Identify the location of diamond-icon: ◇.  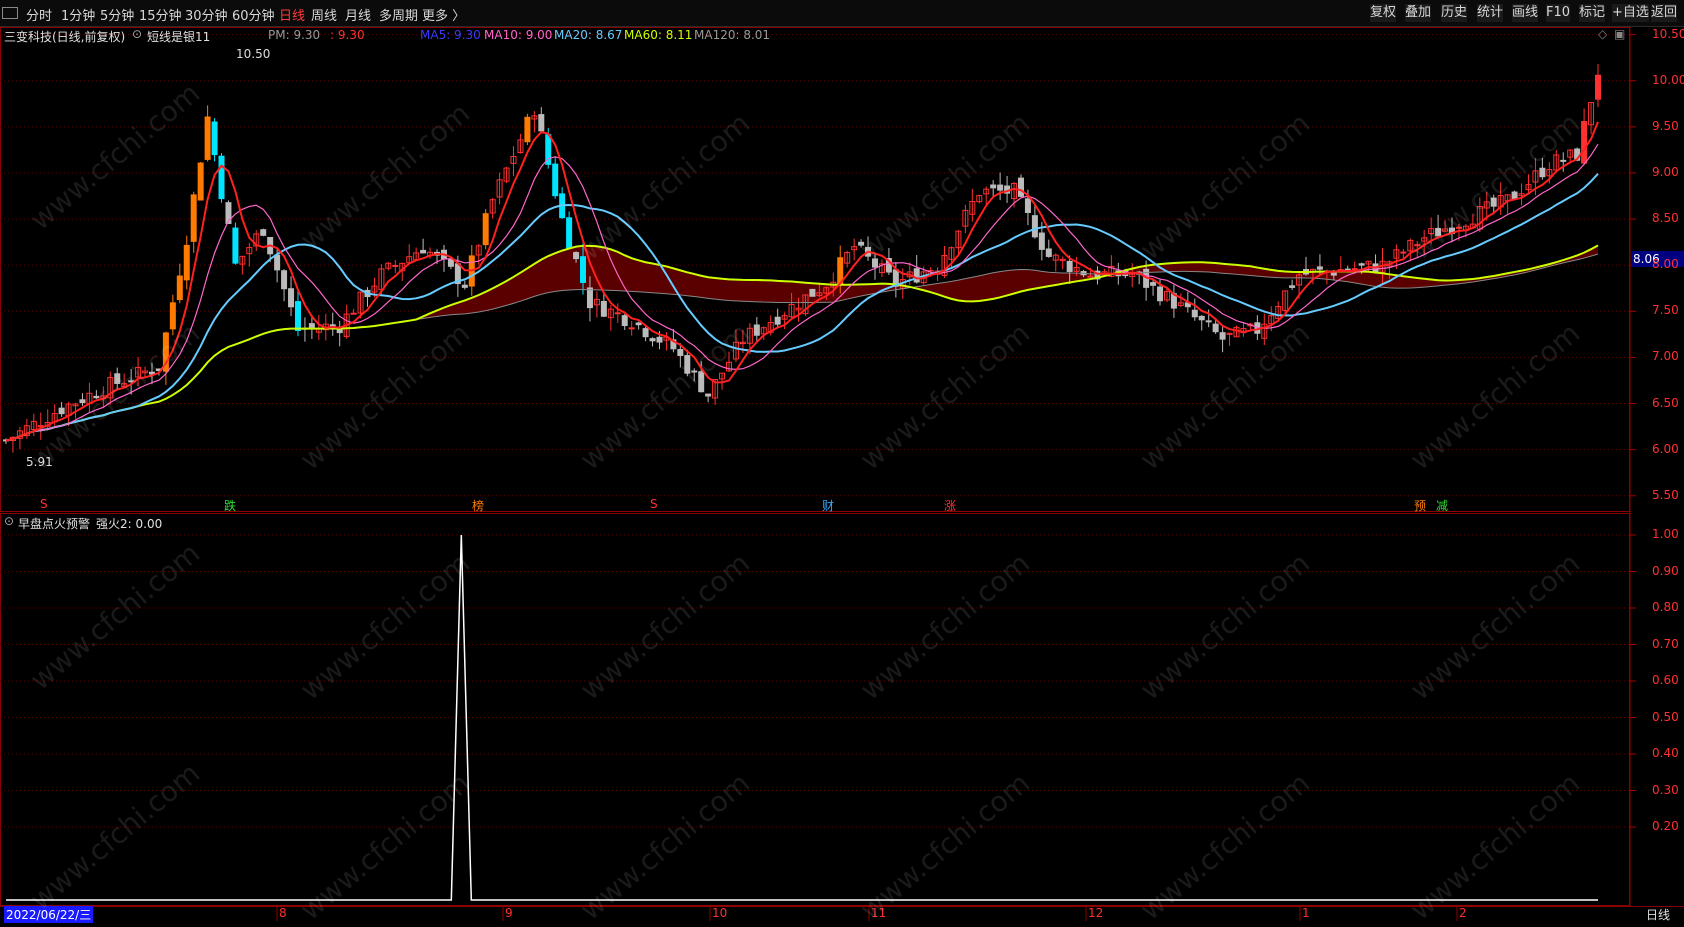
(1602, 34).